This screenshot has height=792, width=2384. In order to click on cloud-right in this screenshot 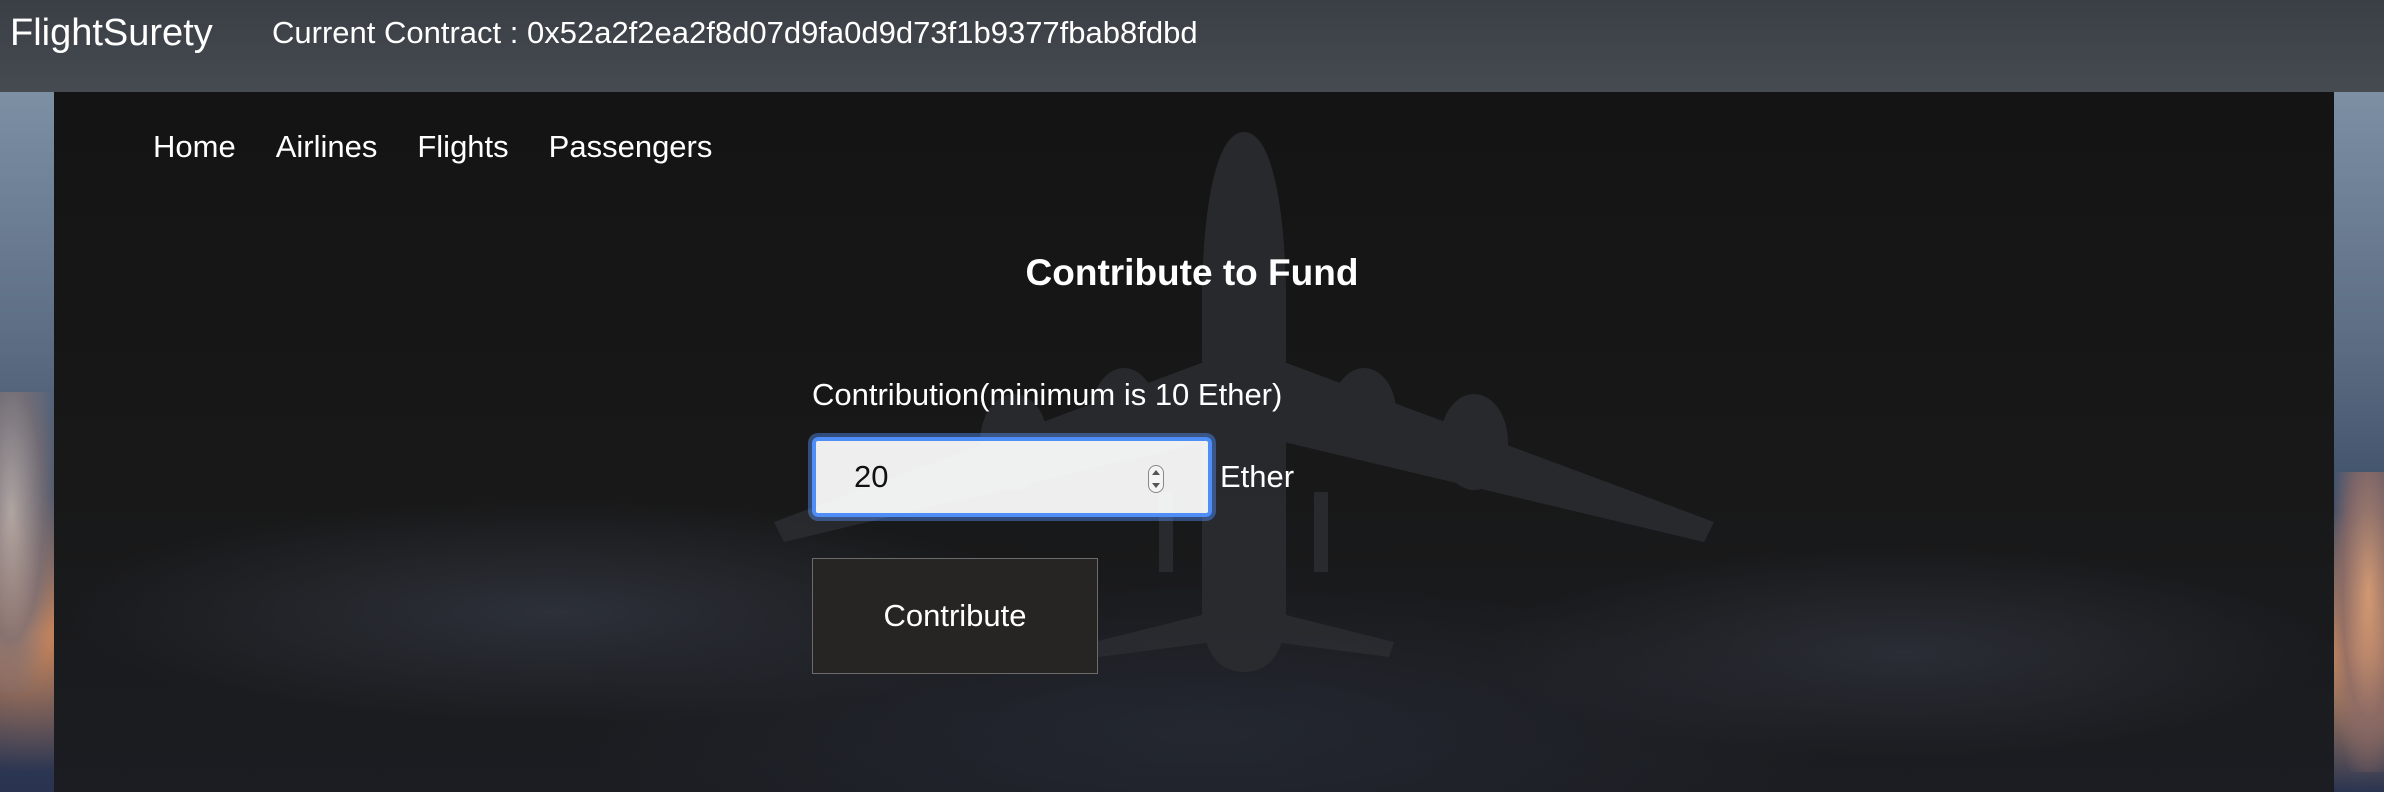, I will do `click(2358, 622)`.